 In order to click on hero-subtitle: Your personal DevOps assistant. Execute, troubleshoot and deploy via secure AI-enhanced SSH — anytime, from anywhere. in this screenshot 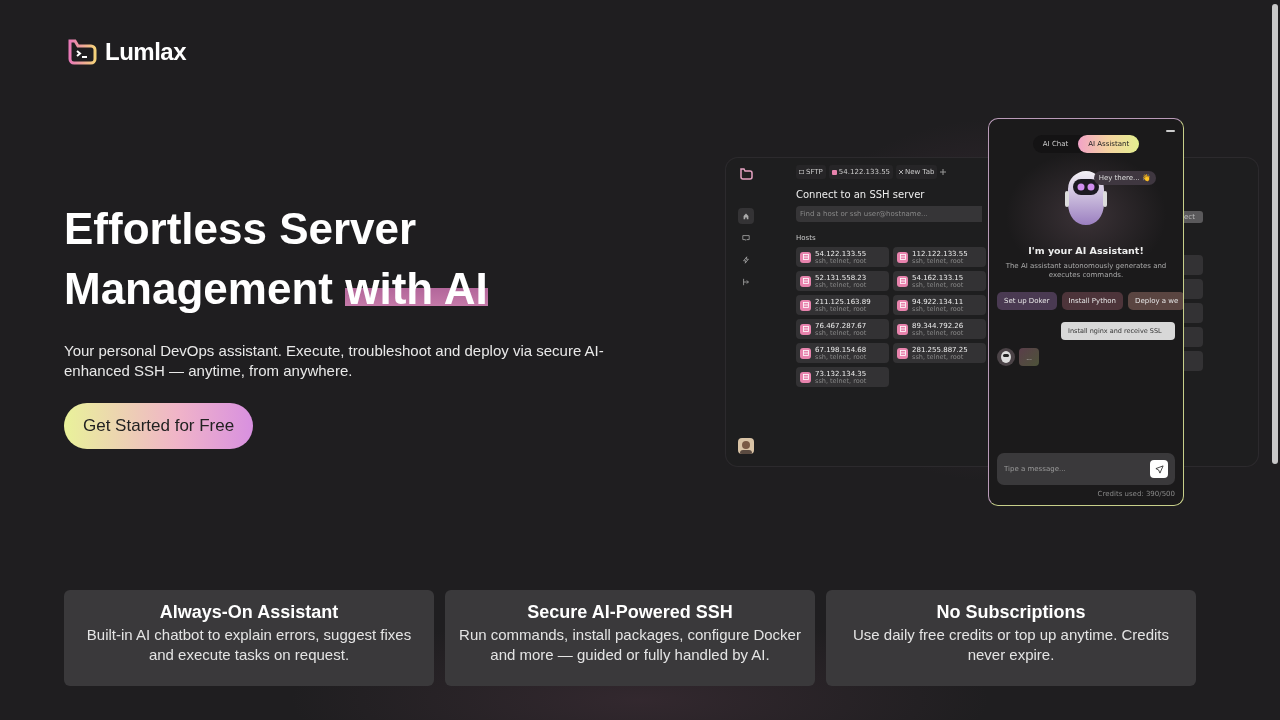, I will do `click(334, 361)`.